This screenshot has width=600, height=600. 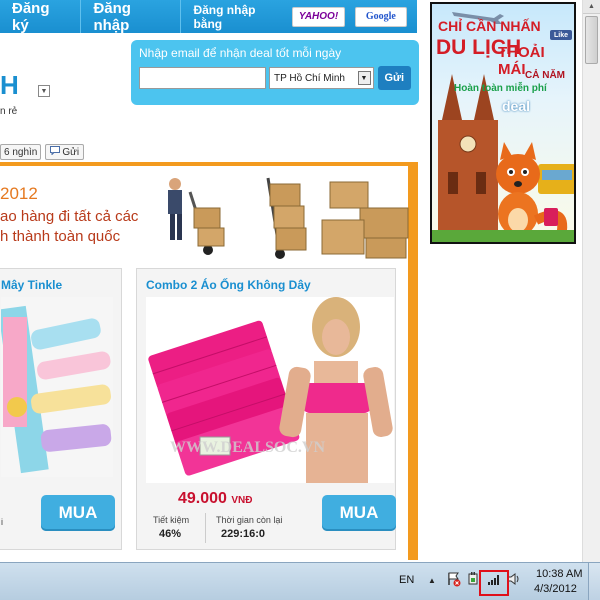 What do you see at coordinates (381, 16) in the screenshot?
I see `google-login-button: Google` at bounding box center [381, 16].